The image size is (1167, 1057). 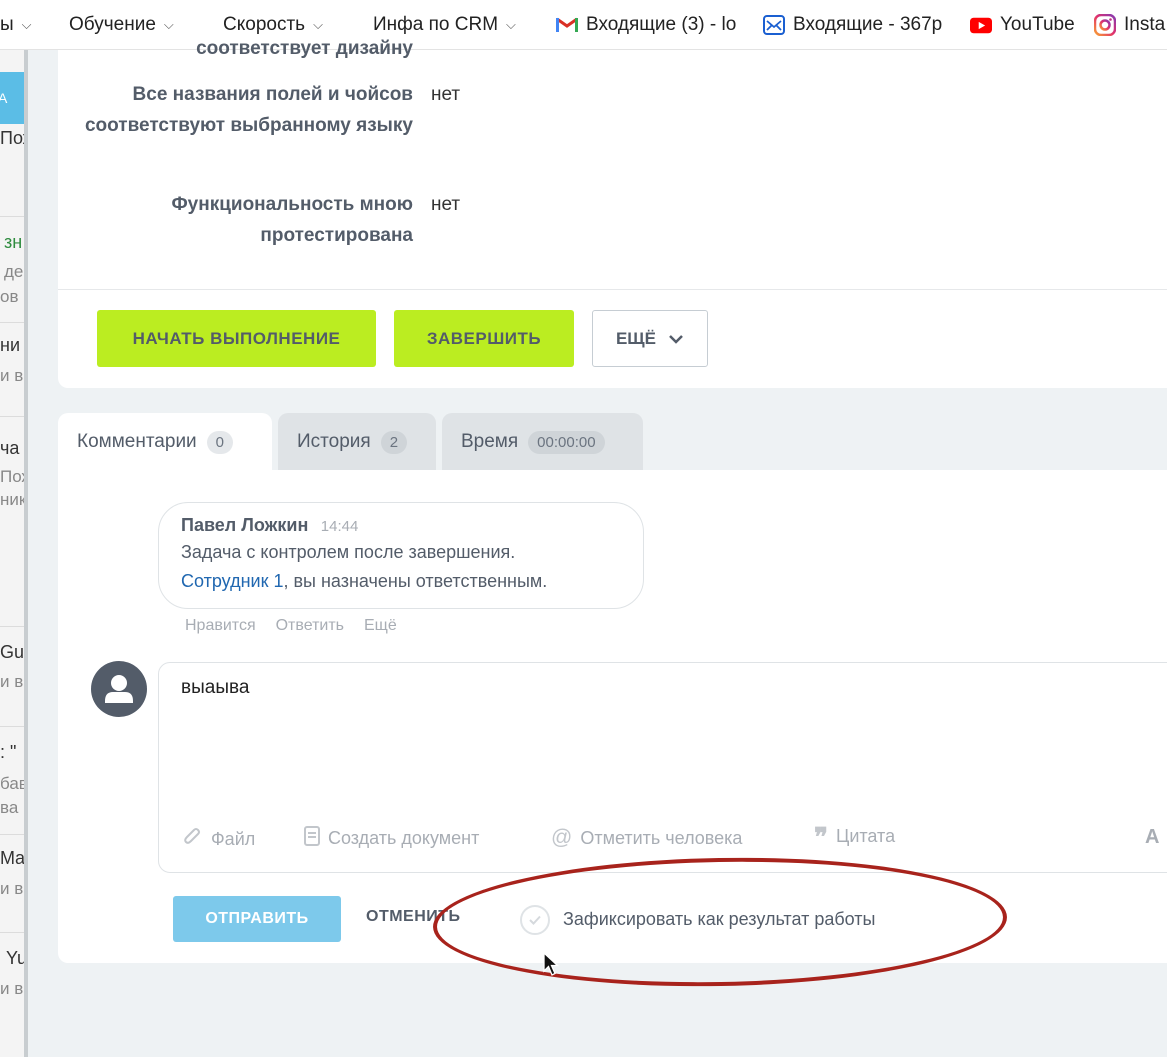 I want to click on field-label: Функциональность мною протестирована, so click(x=292, y=220).